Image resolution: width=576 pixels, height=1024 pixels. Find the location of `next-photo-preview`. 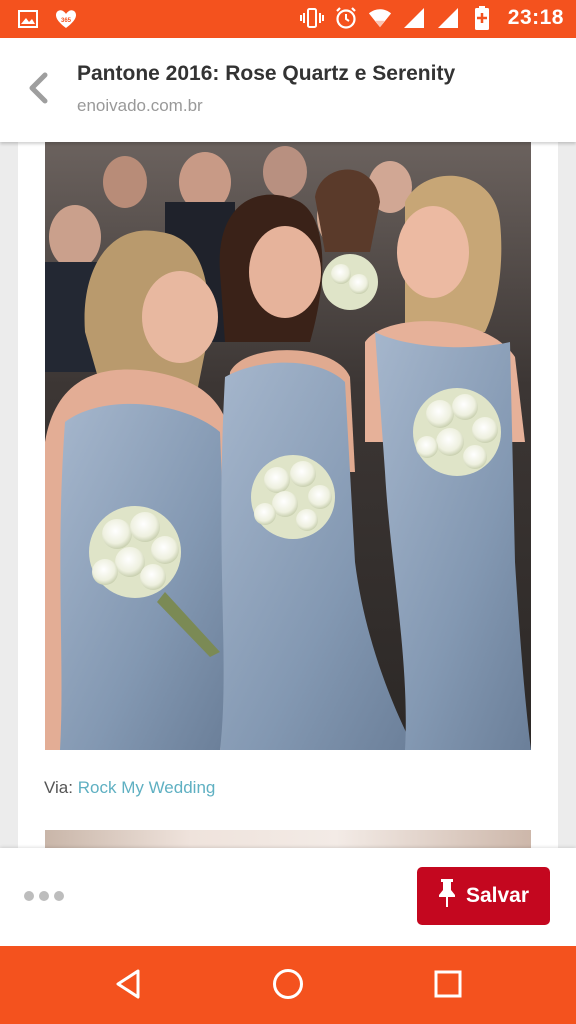

next-photo-preview is located at coordinates (288, 839).